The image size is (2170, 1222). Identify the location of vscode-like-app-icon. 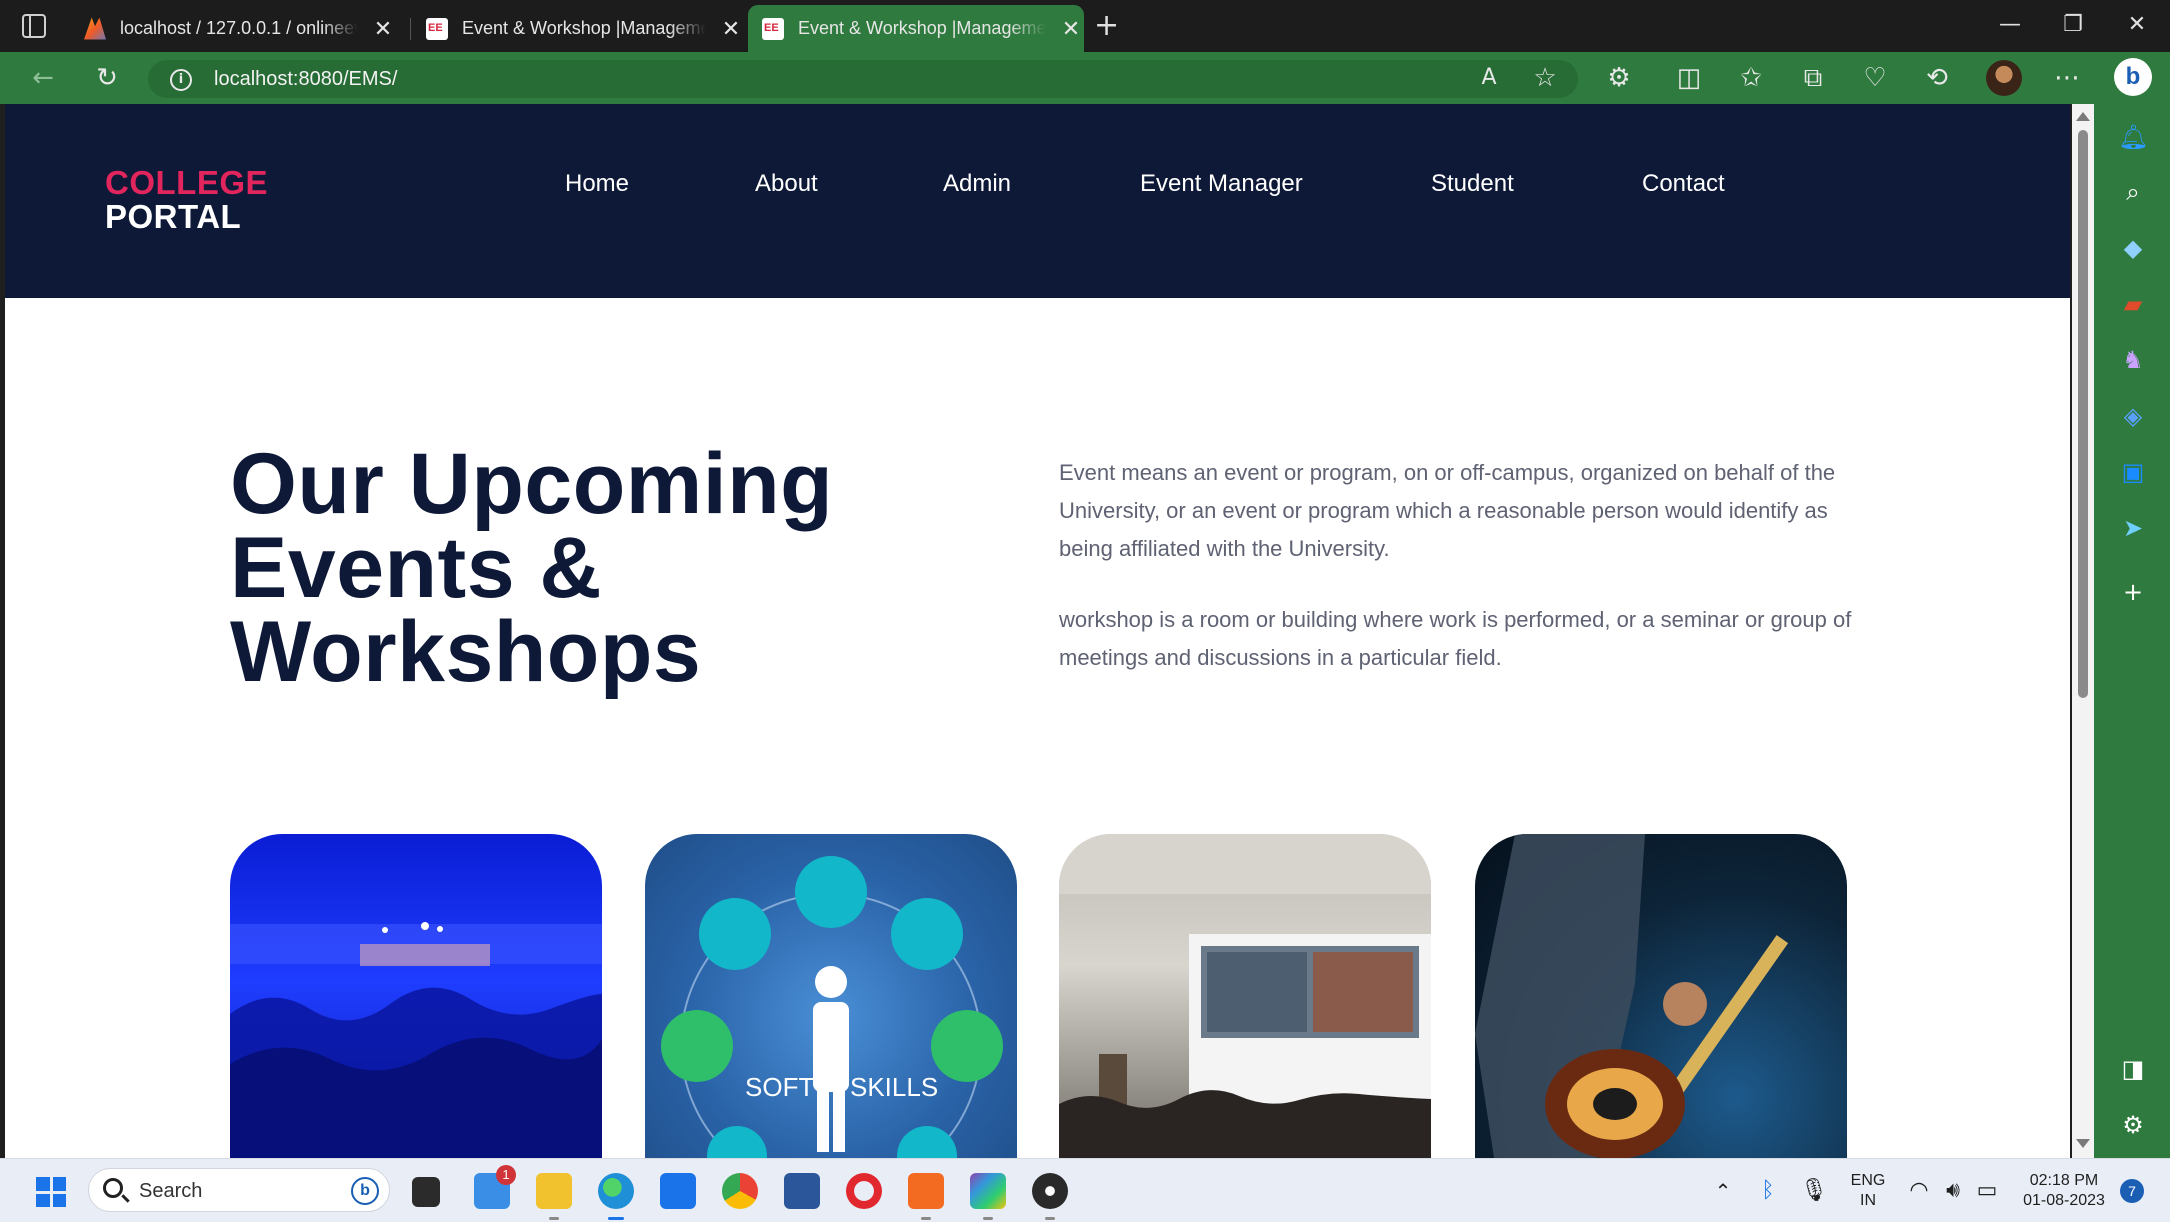
(988, 1196).